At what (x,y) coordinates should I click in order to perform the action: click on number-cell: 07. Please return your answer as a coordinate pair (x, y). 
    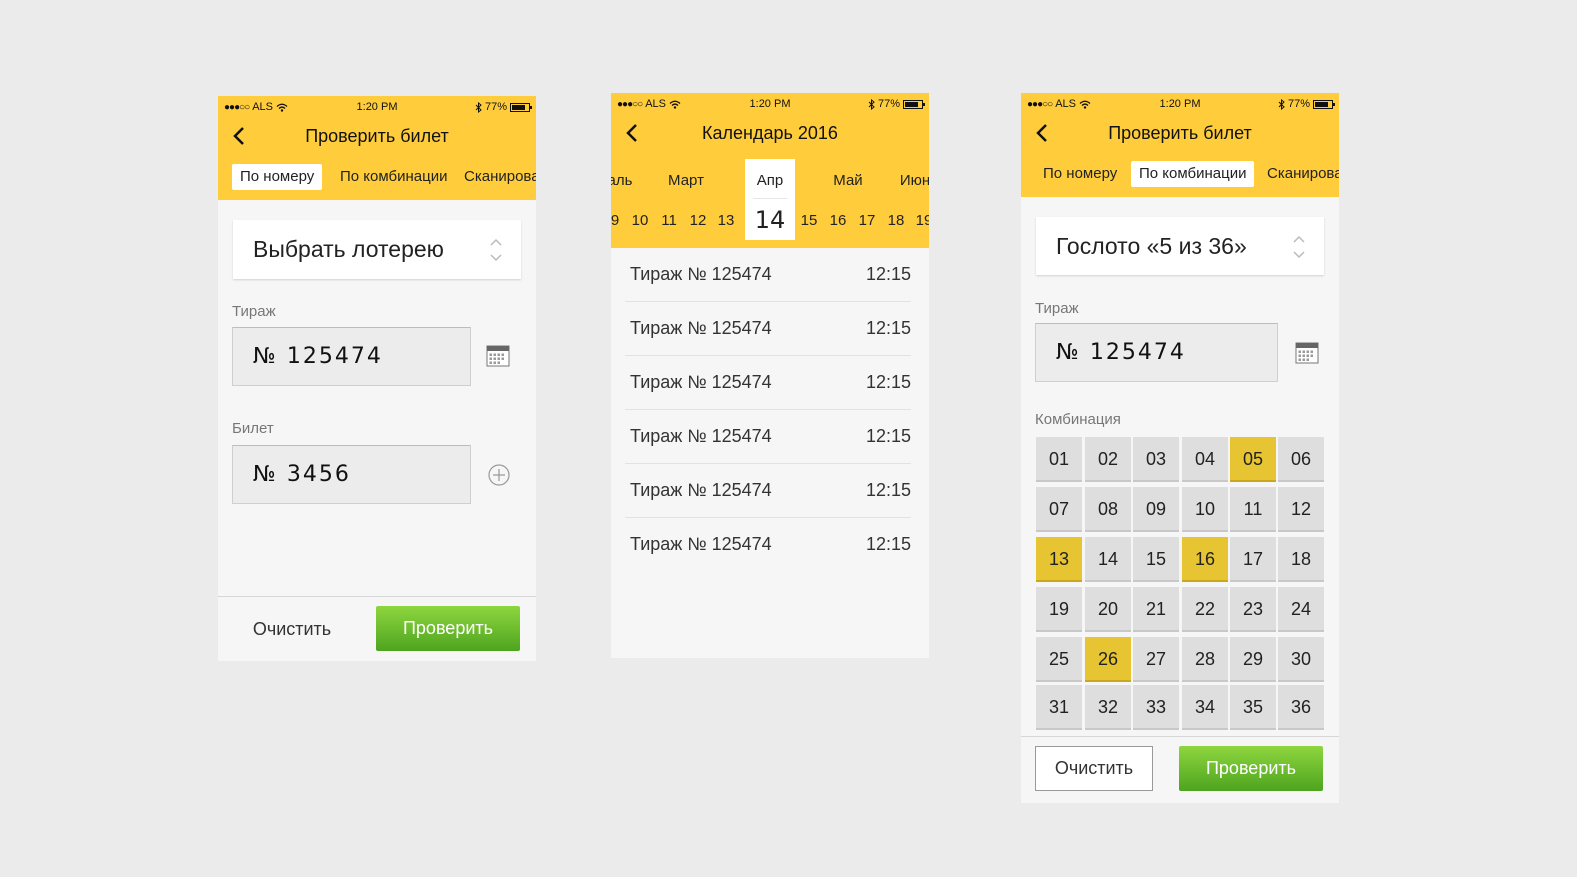
    Looking at the image, I should click on (1059, 509).